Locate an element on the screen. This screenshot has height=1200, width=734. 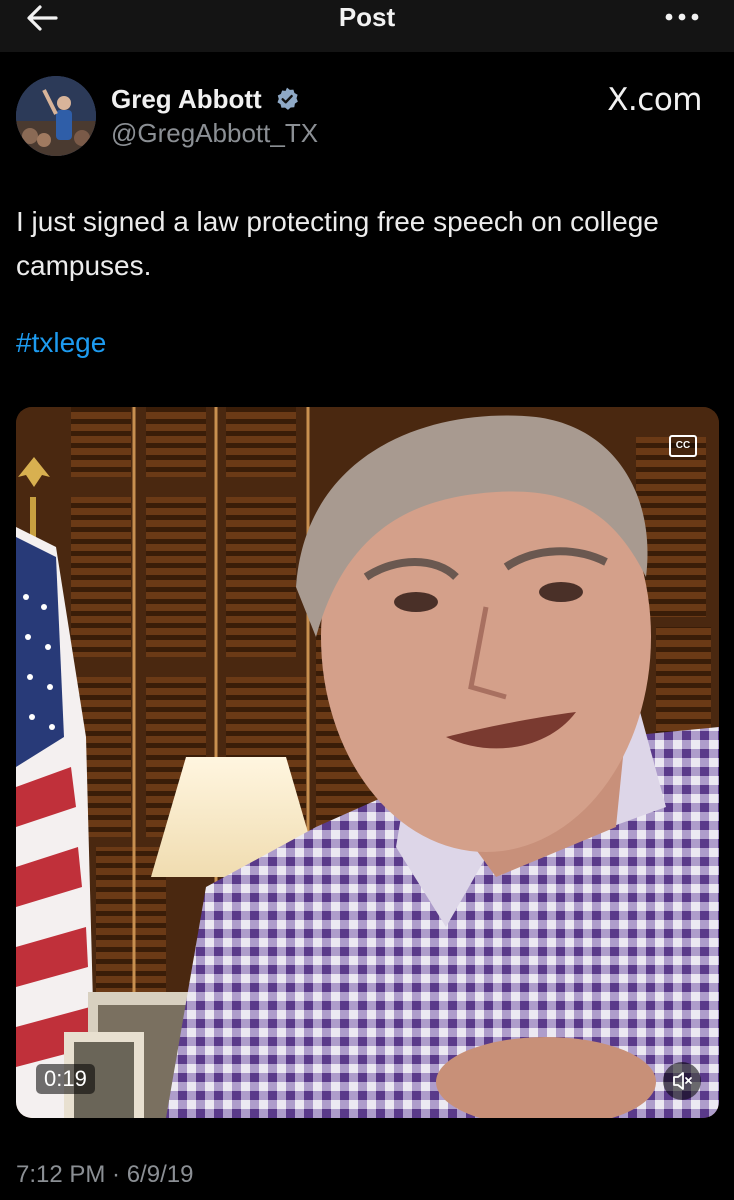
author-name: Greg Abbott is located at coordinates (186, 99).